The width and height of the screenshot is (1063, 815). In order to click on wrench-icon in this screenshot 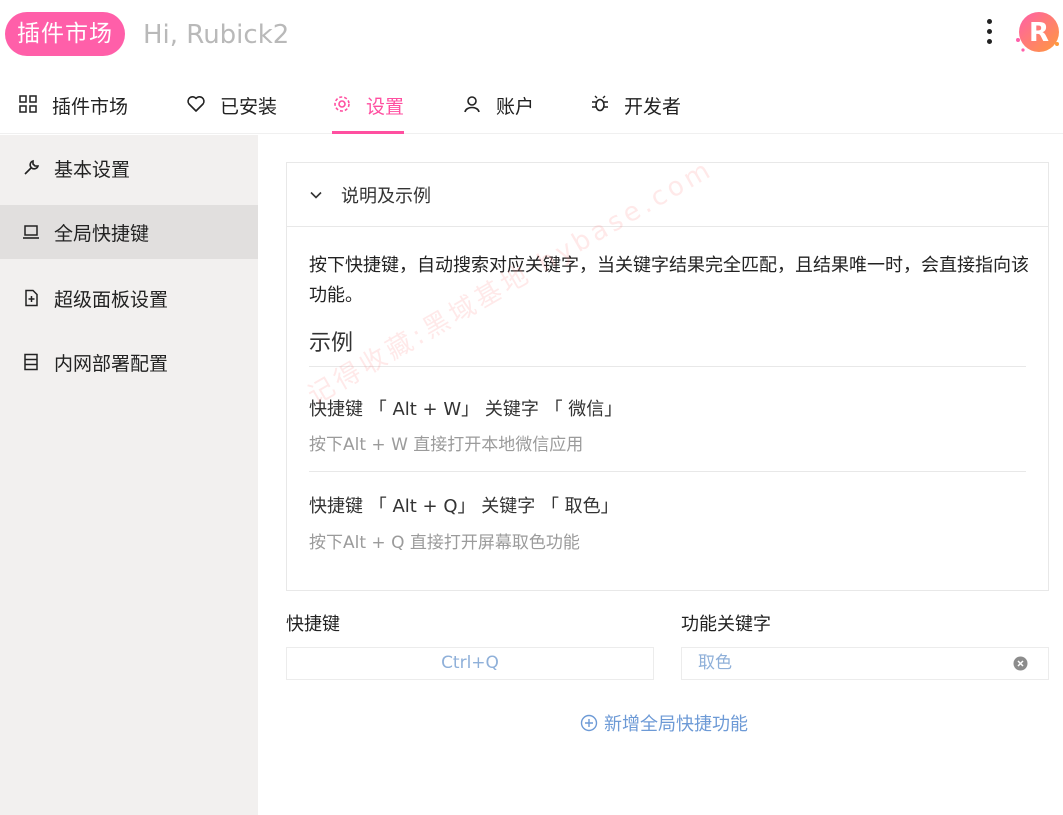, I will do `click(32, 167)`.